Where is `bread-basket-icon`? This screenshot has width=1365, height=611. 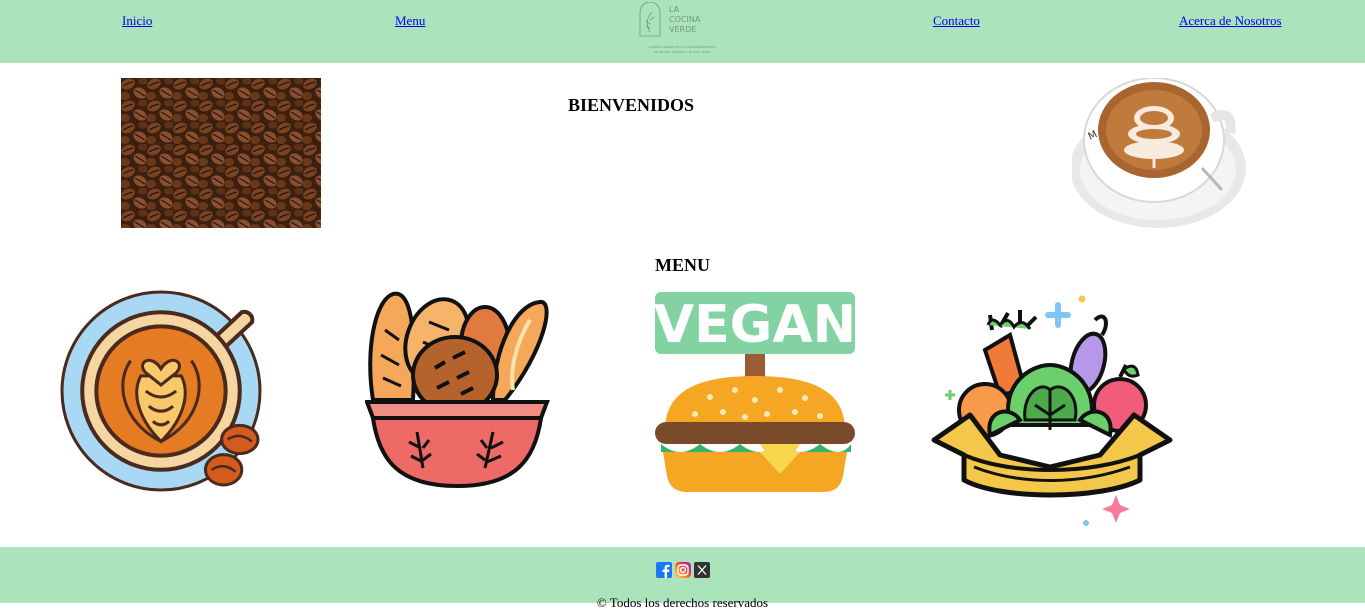
bread-basket-icon is located at coordinates (457, 390).